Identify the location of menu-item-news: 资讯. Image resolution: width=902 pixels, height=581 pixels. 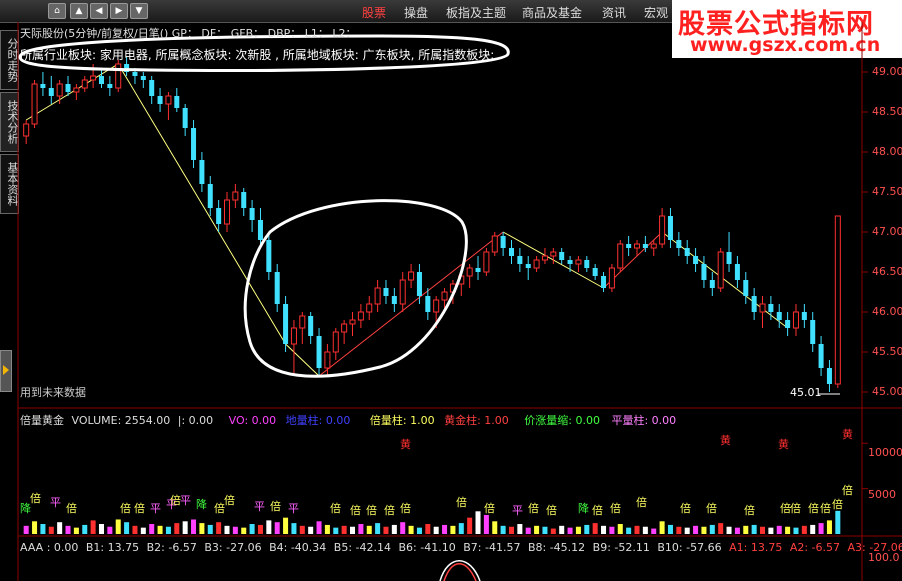
(614, 12).